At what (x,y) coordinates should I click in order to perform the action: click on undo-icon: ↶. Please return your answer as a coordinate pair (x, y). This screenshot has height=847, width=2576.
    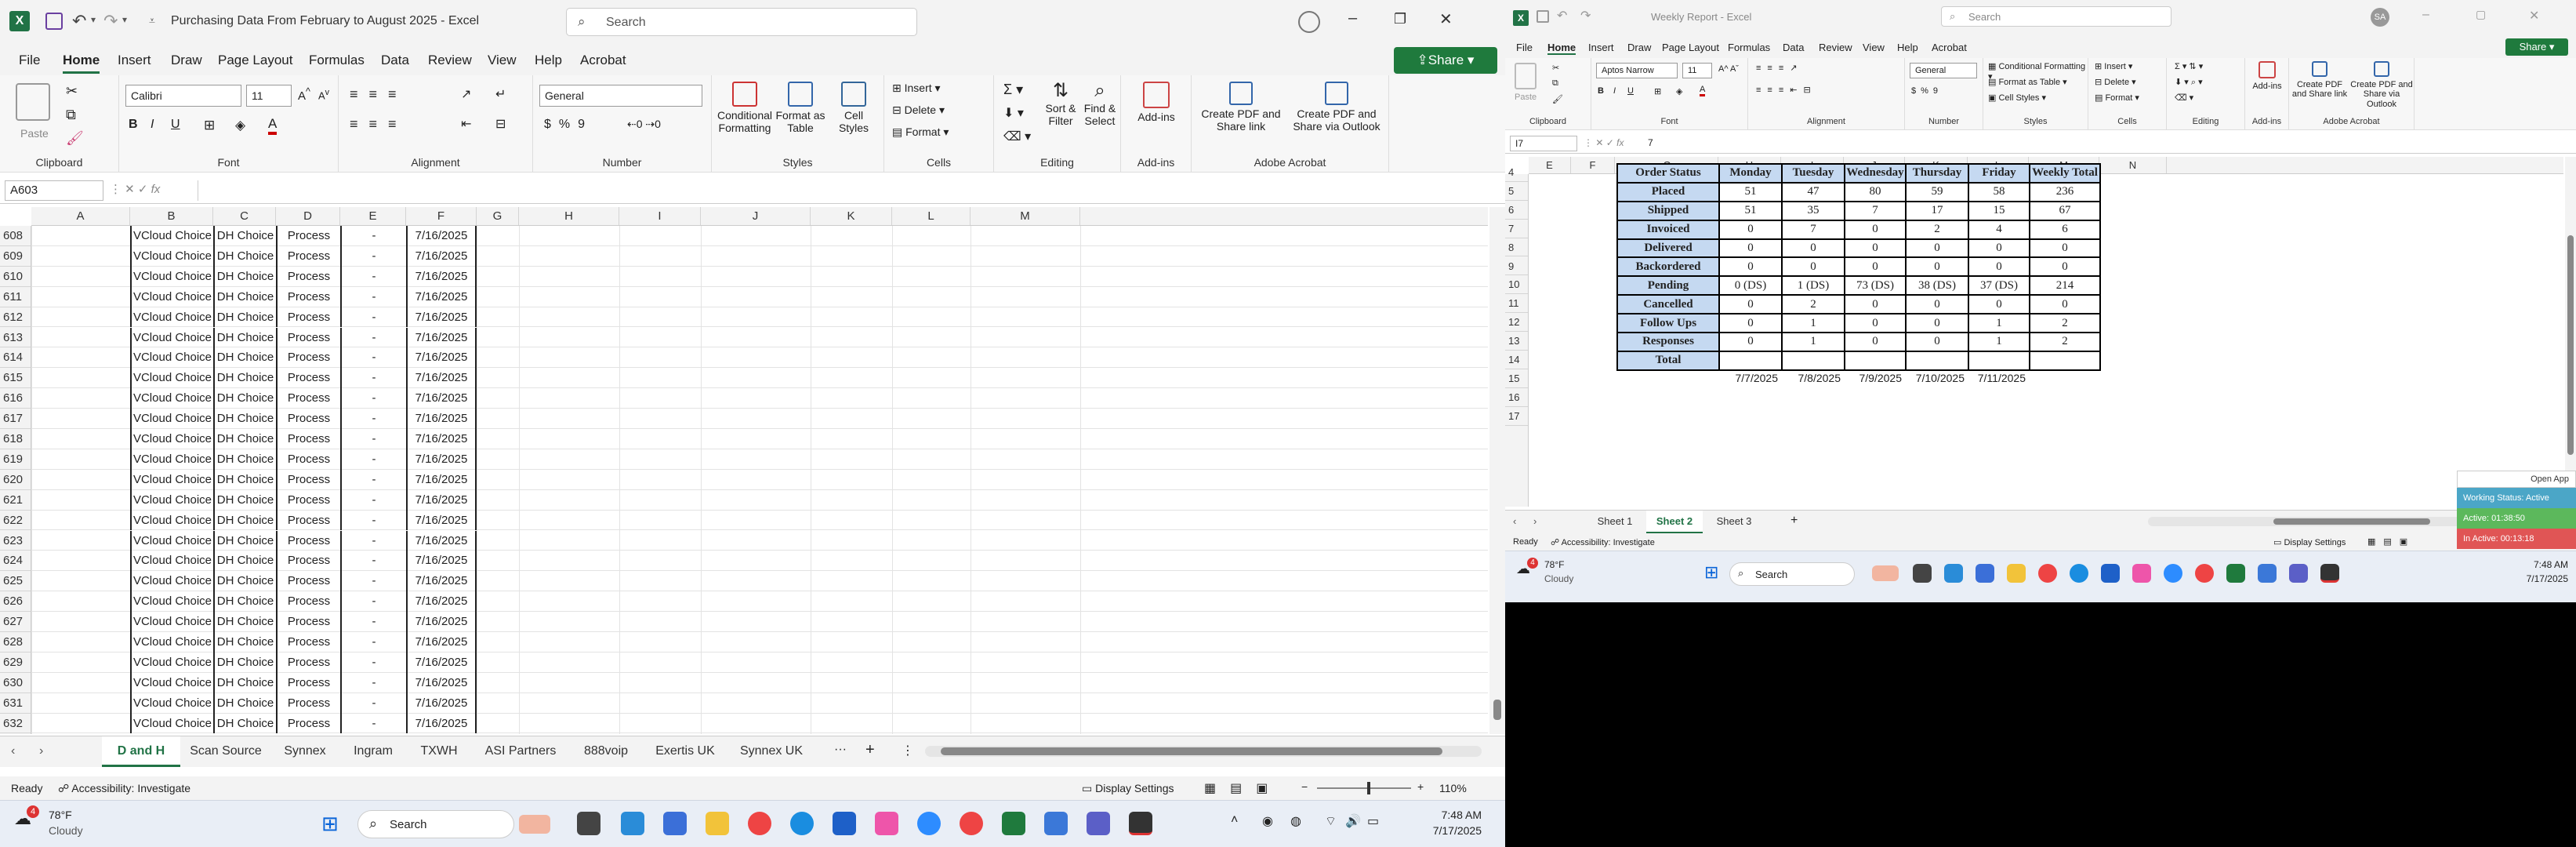
    Looking at the image, I should click on (79, 21).